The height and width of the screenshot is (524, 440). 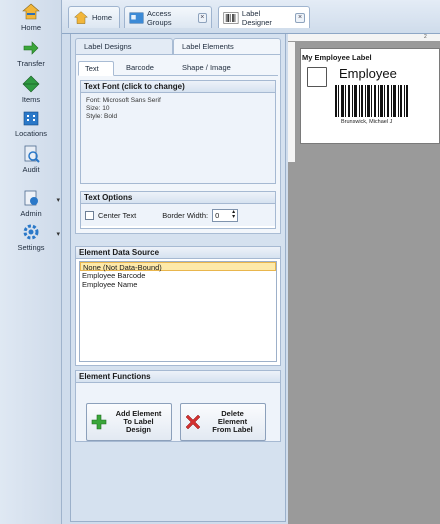 I want to click on spinner-arrows-icon: ▴ ▾, so click(x=233, y=214).